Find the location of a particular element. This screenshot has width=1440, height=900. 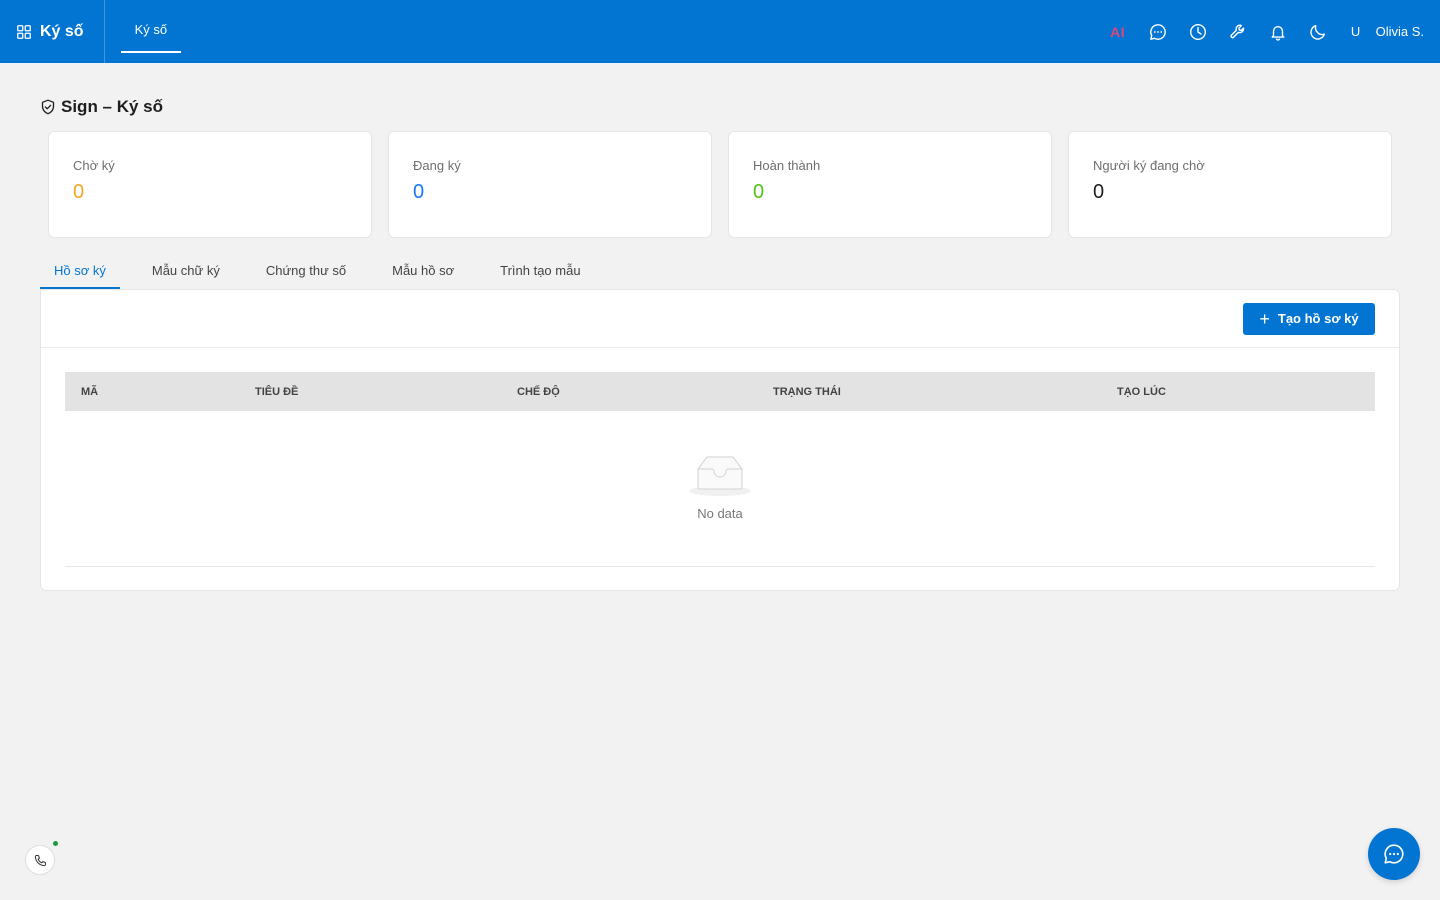

bell-icon is located at coordinates (1278, 33).